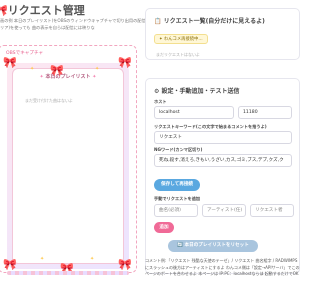  What do you see at coordinates (213, 246) in the screenshot?
I see `reset-playlist-button: 🔄 本日のプレイリストをリセット` at bounding box center [213, 246].